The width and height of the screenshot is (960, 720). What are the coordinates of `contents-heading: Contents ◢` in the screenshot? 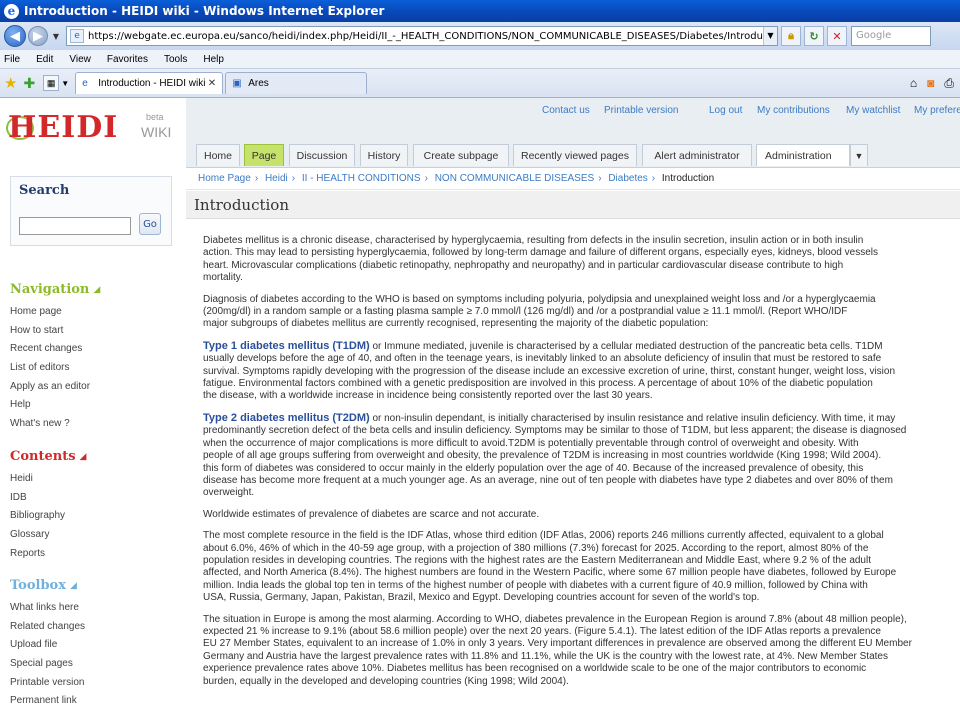 It's located at (95, 456).